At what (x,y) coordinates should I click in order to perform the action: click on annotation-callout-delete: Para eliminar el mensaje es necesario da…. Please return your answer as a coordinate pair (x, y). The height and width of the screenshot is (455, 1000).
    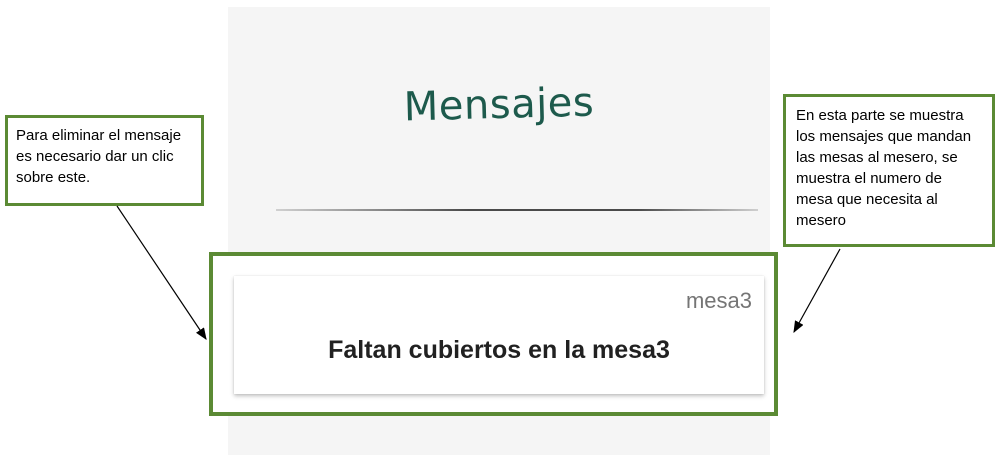
    Looking at the image, I should click on (104, 160).